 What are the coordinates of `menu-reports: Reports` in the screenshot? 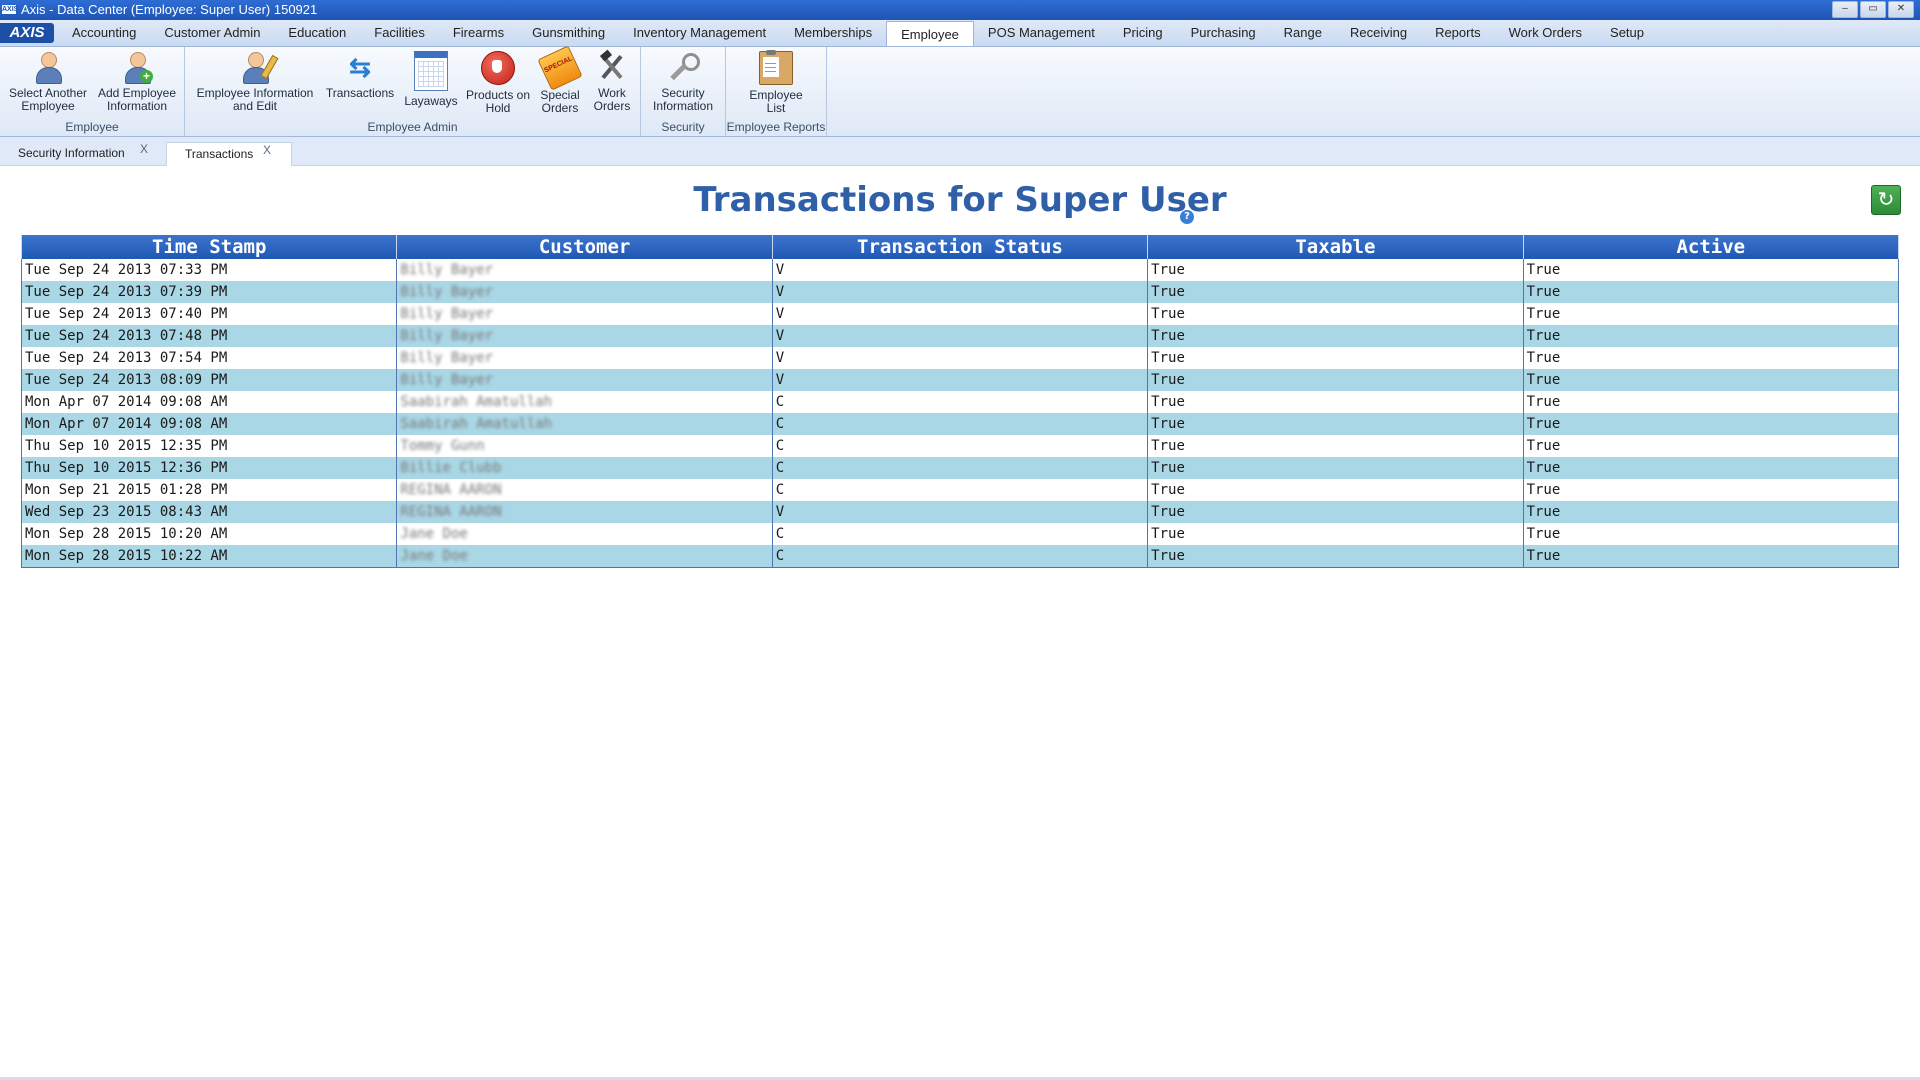 It's located at (1458, 33).